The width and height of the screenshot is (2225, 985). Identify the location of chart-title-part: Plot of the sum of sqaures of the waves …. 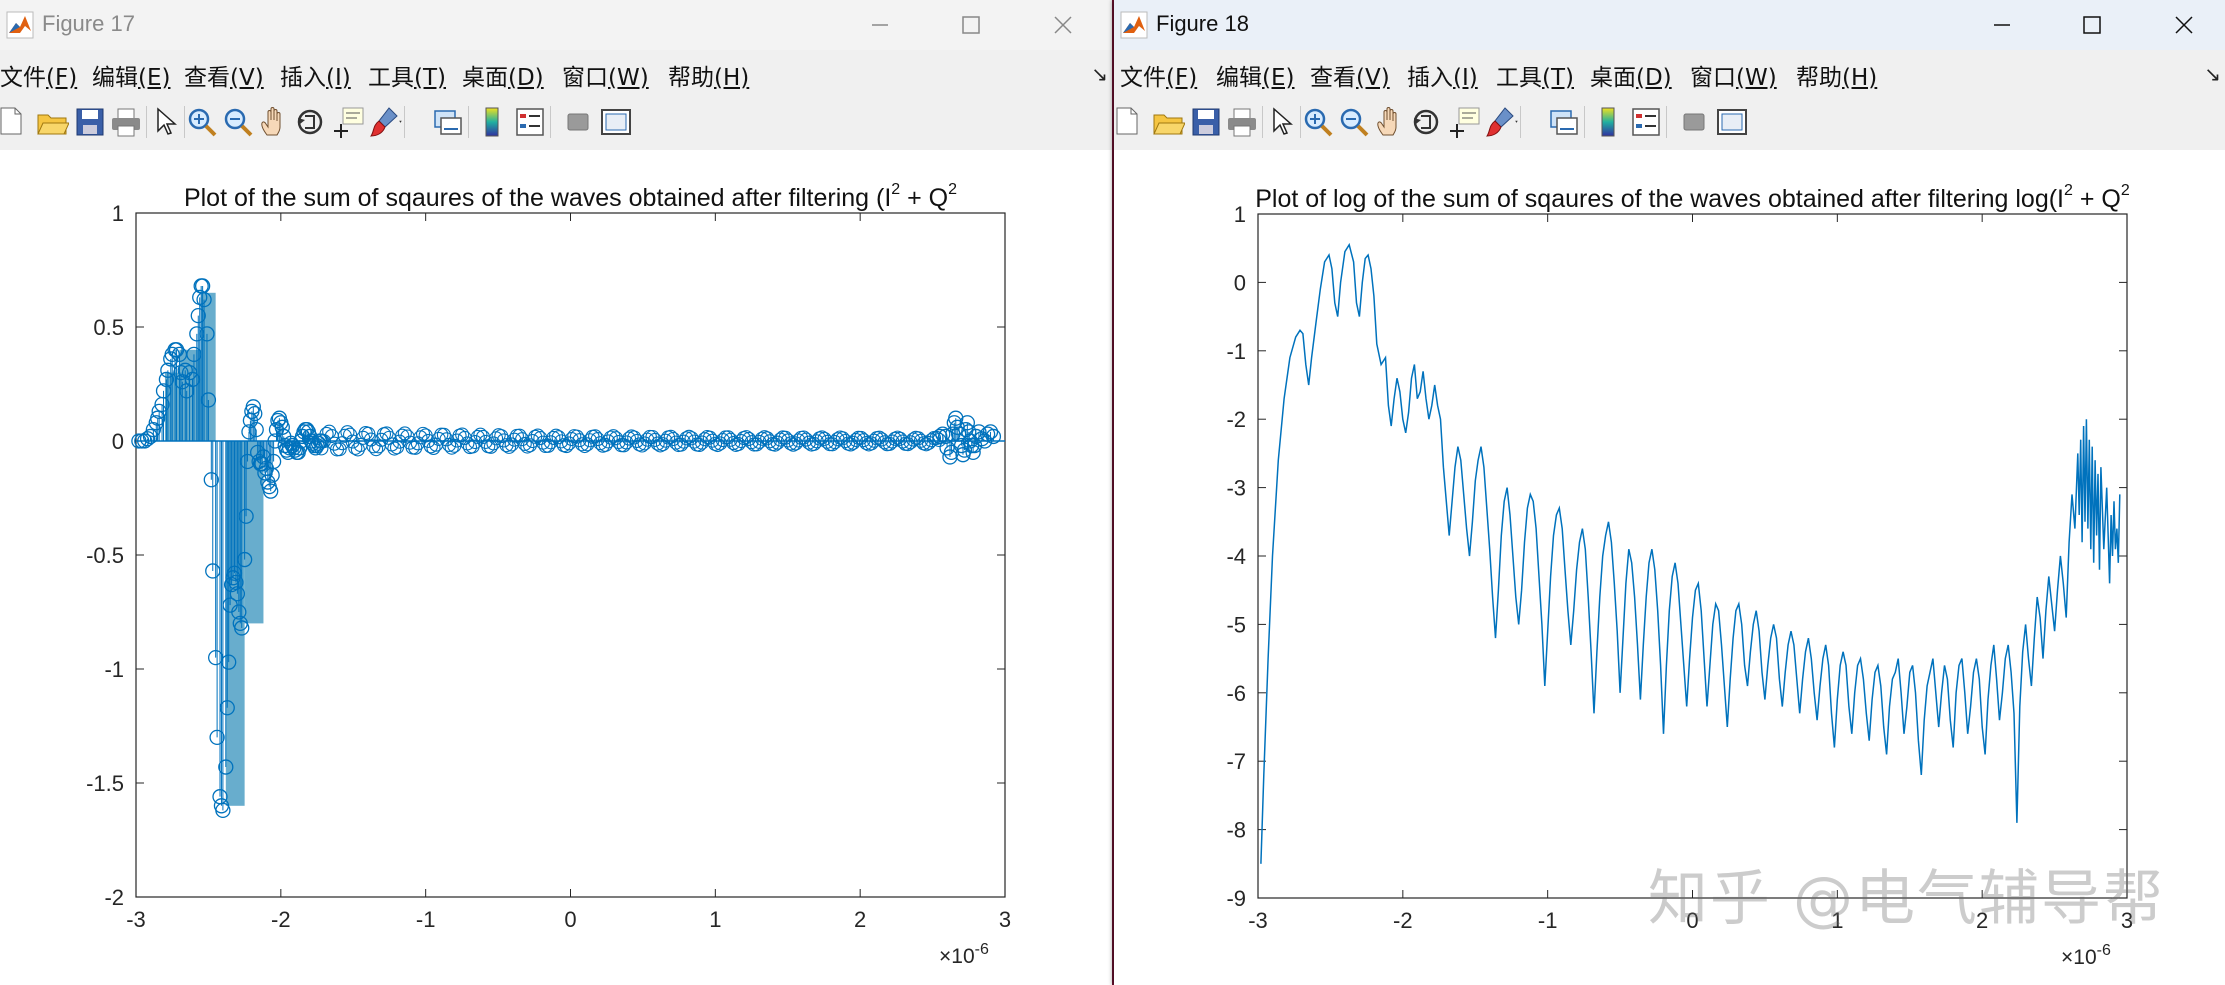
(537, 198).